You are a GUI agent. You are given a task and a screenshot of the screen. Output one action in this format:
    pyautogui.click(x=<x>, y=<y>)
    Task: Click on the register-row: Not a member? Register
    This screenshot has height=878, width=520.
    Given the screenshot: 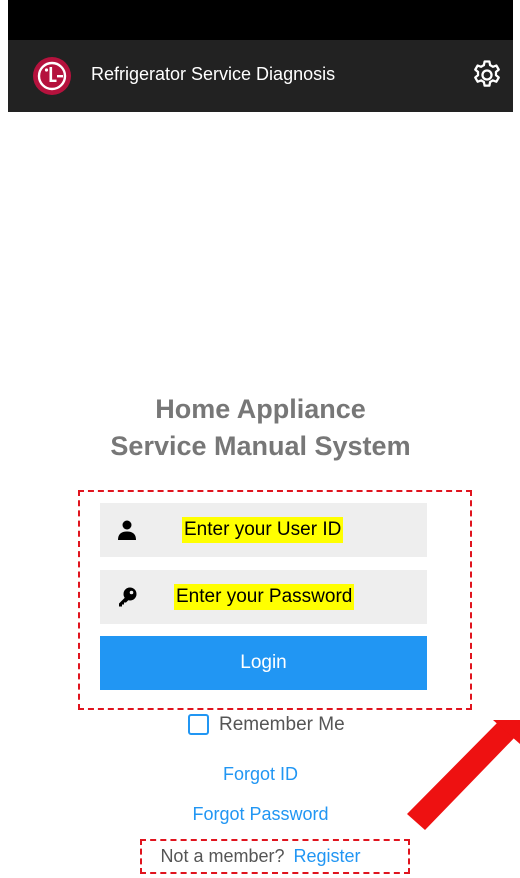 What is the action you would take?
    pyautogui.click(x=260, y=856)
    